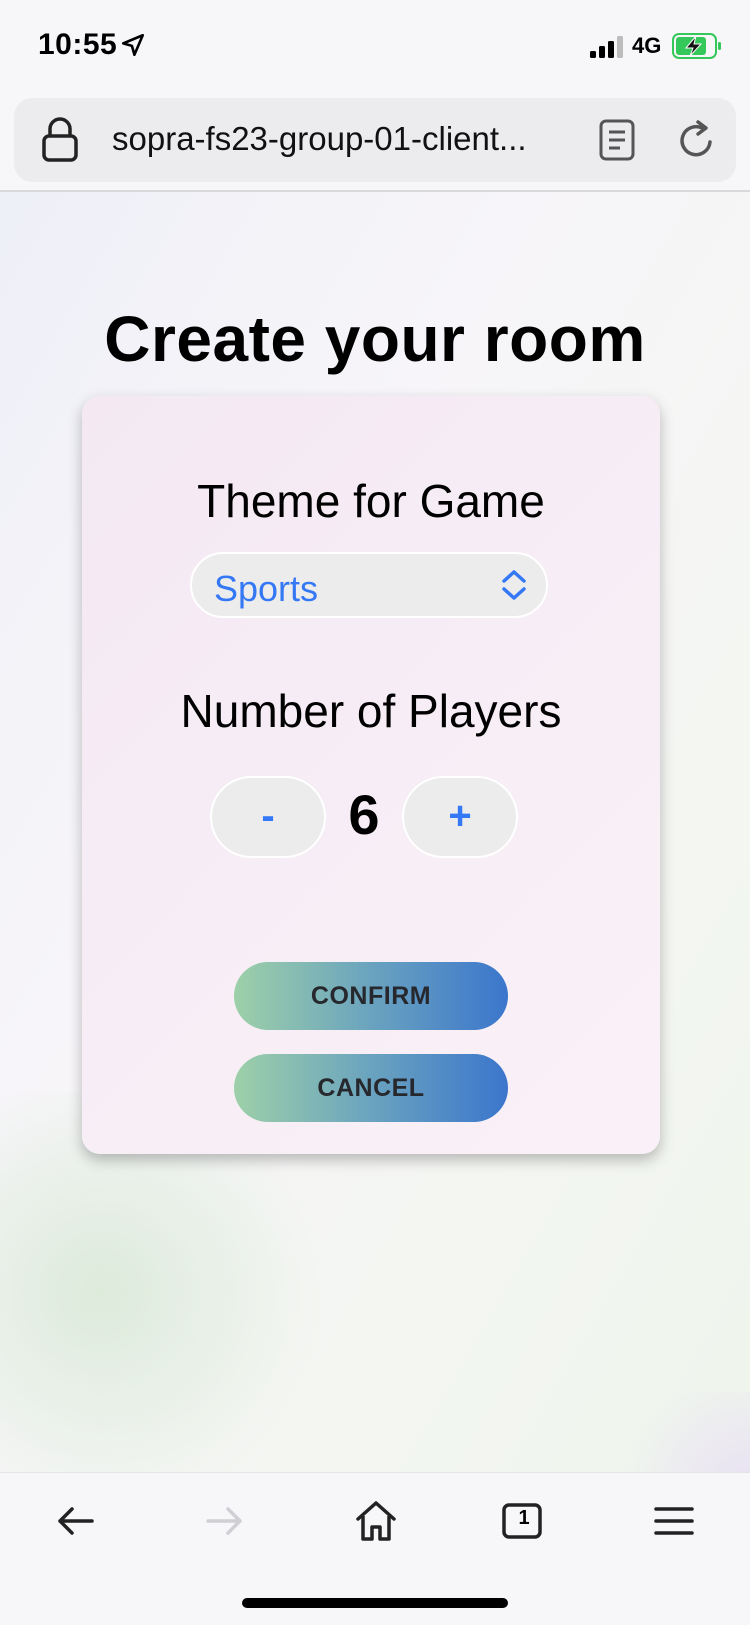 Image resolution: width=750 pixels, height=1625 pixels. I want to click on signal-icon, so click(606, 47).